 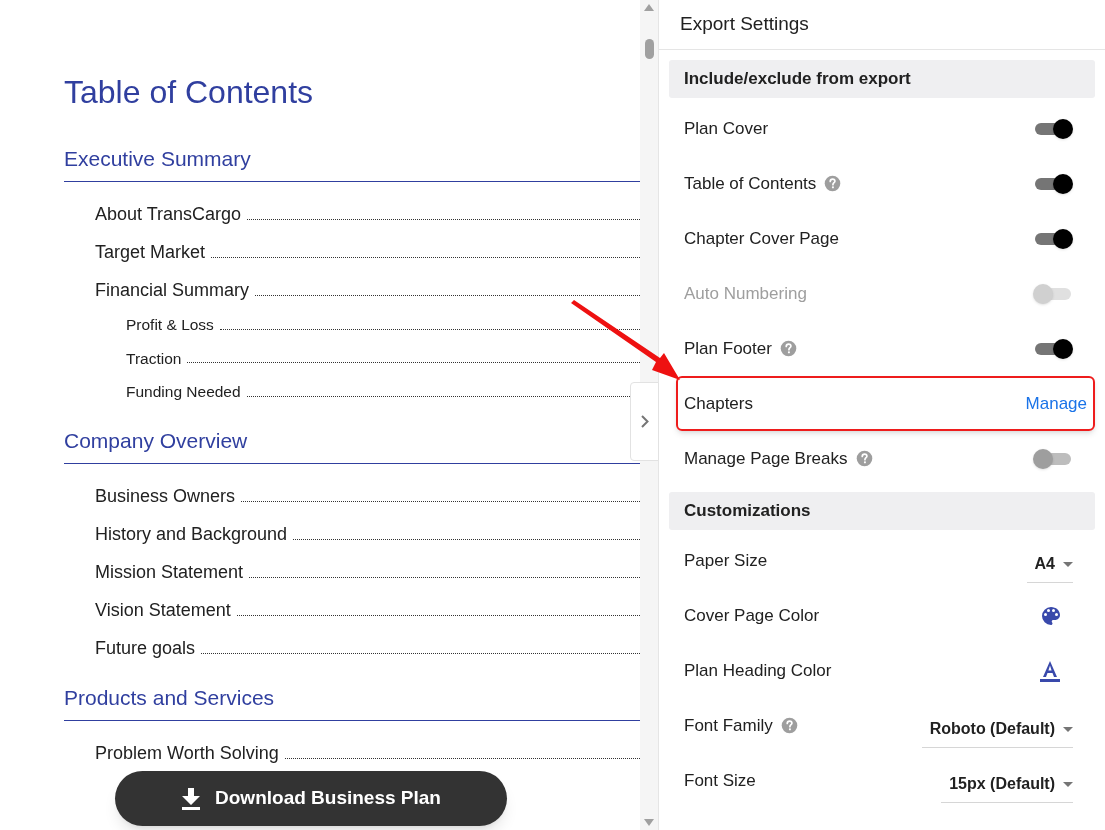 I want to click on setting-label: Font Family, so click(x=728, y=725).